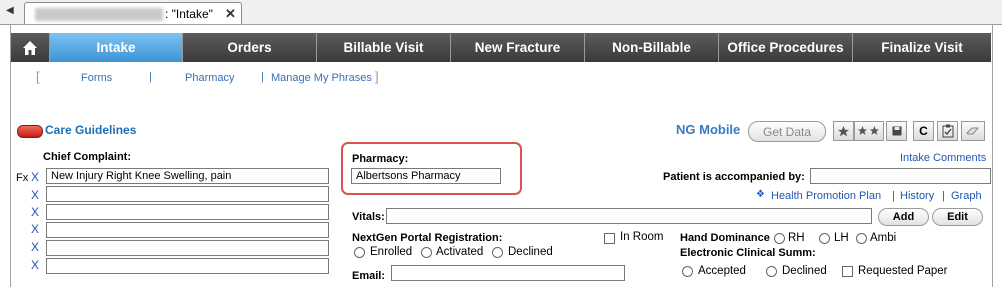  Describe the element at coordinates (883, 238) in the screenshot. I see `hand-ambi-label: Ambi` at that location.